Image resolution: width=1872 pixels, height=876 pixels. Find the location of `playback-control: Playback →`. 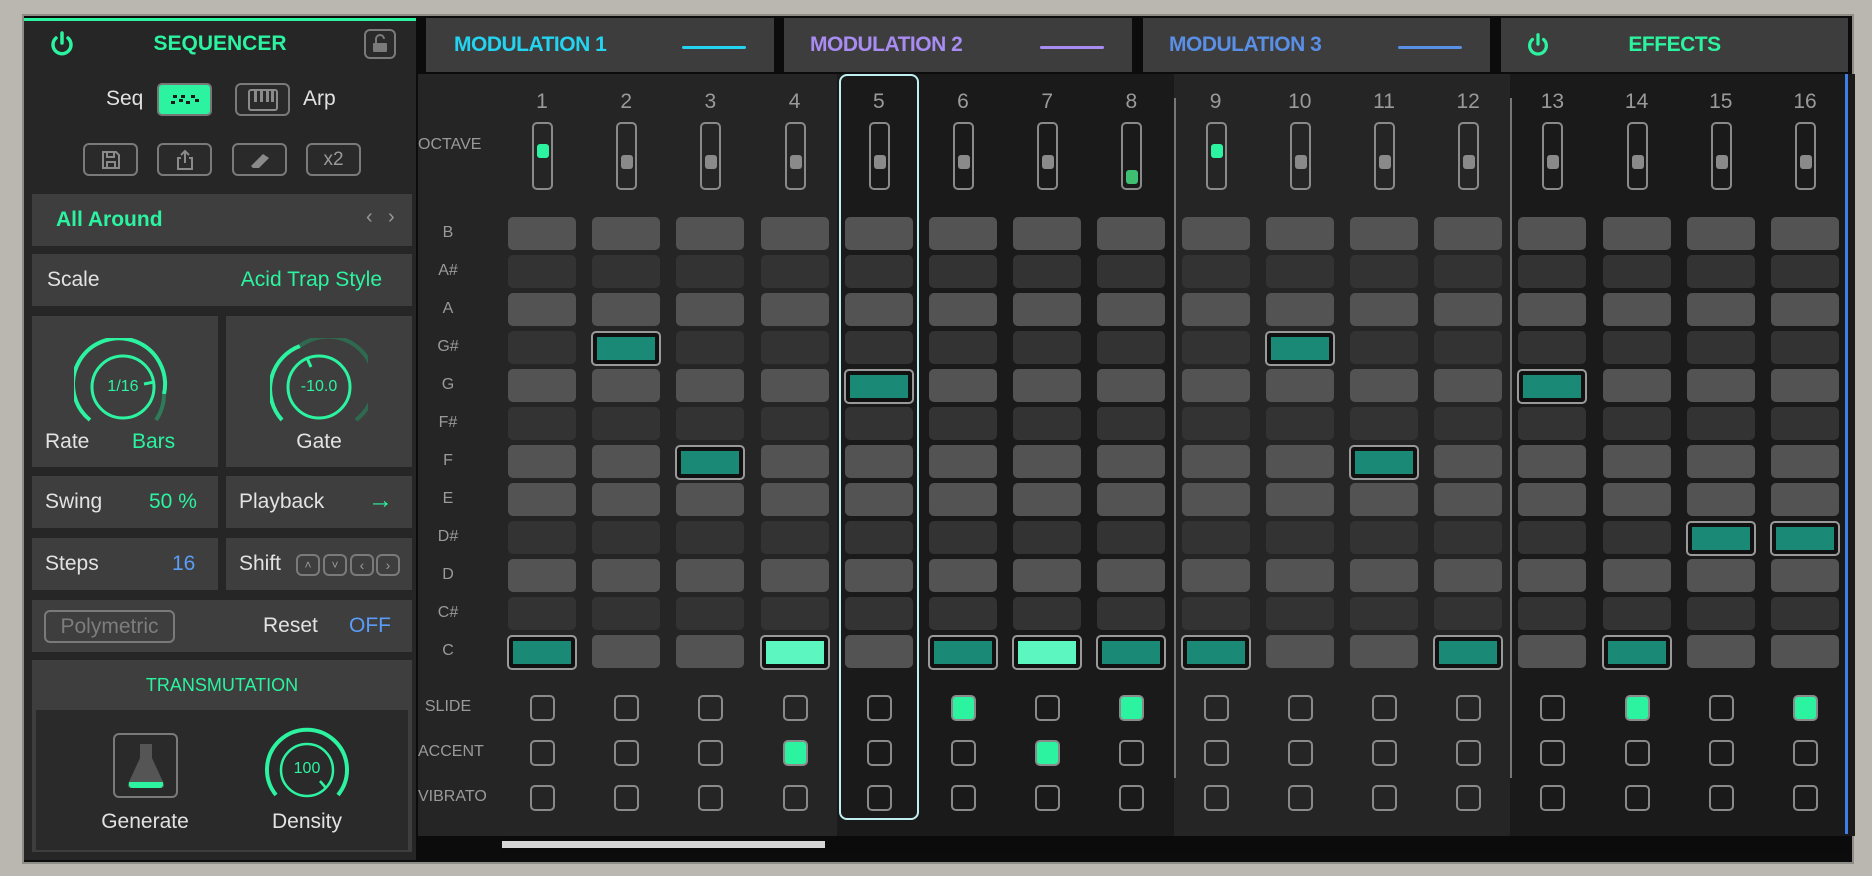

playback-control: Playback → is located at coordinates (319, 502).